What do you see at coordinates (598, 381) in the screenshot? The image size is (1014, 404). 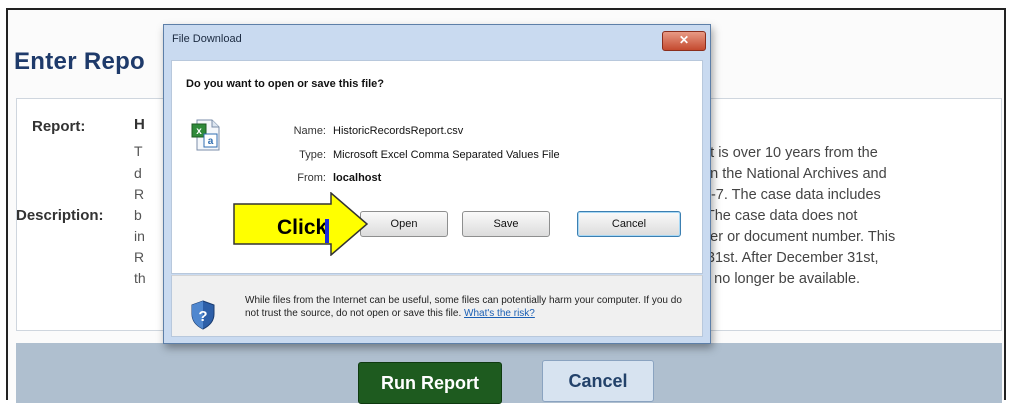 I see `cancel-report-button: Cancel` at bounding box center [598, 381].